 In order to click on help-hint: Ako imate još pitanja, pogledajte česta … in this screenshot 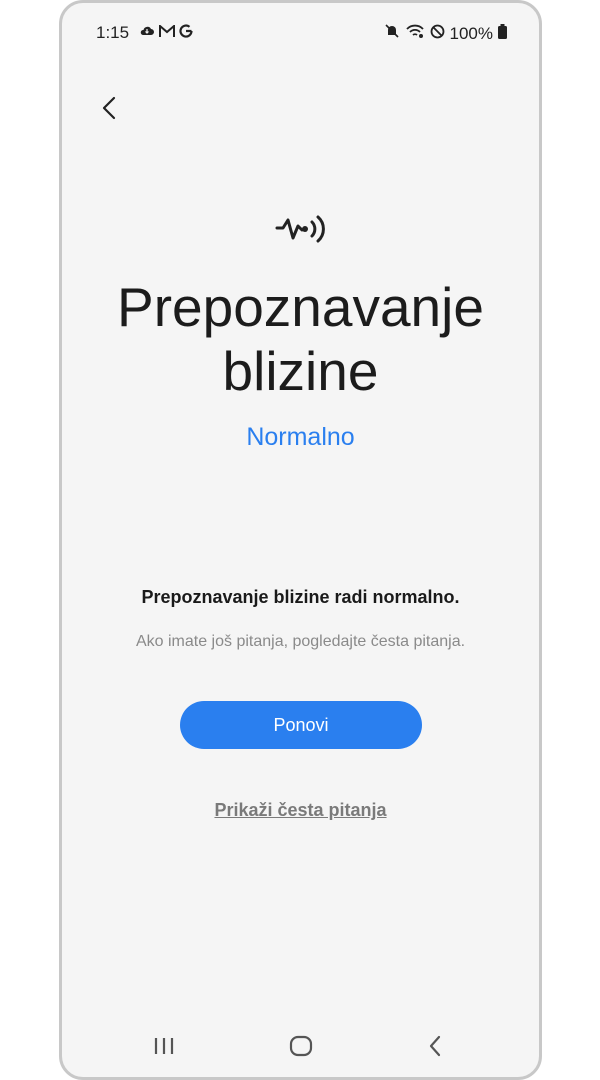, I will do `click(300, 641)`.